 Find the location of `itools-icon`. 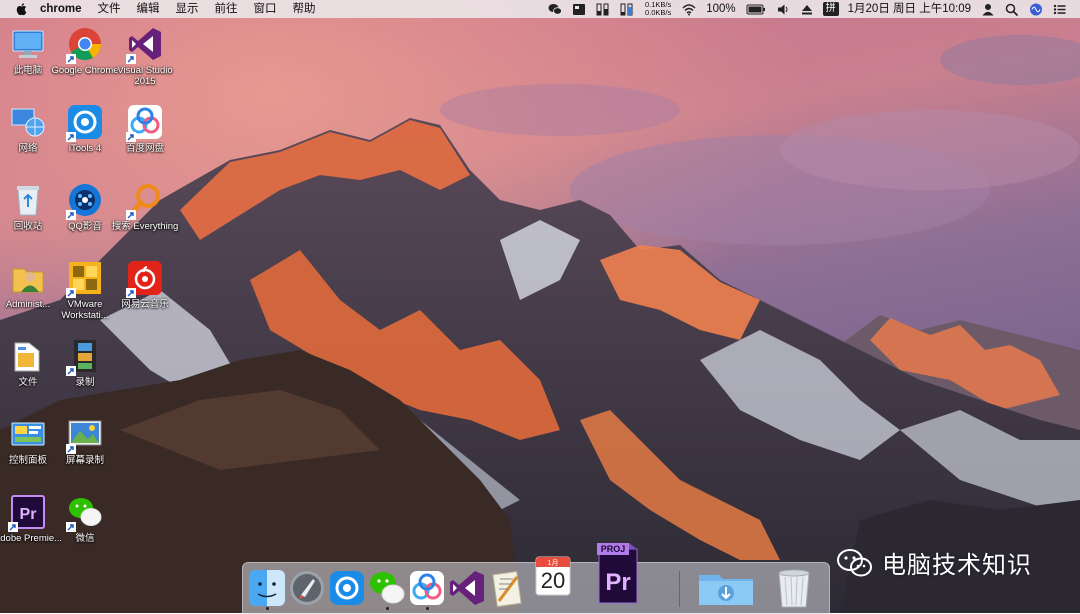

itools-icon is located at coordinates (347, 588).